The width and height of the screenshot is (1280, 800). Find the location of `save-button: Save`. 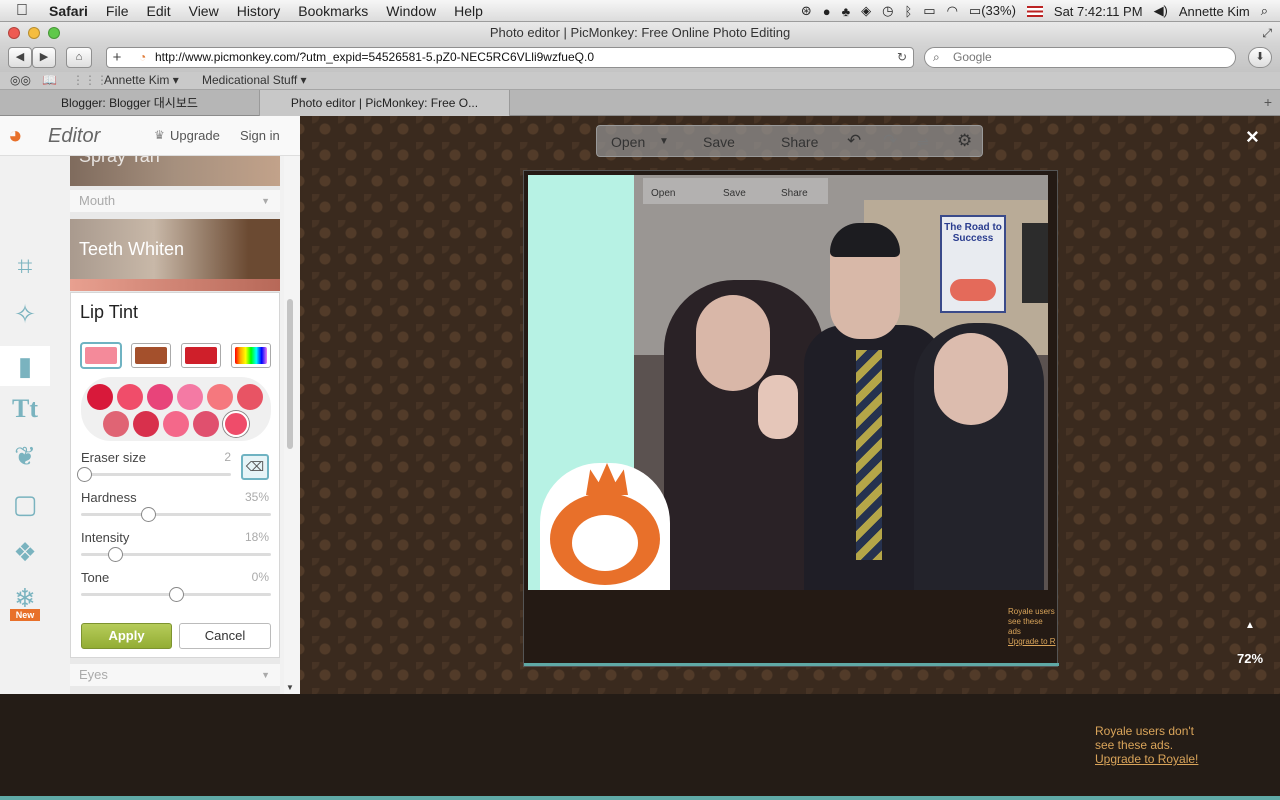

save-button: Save is located at coordinates (719, 142).